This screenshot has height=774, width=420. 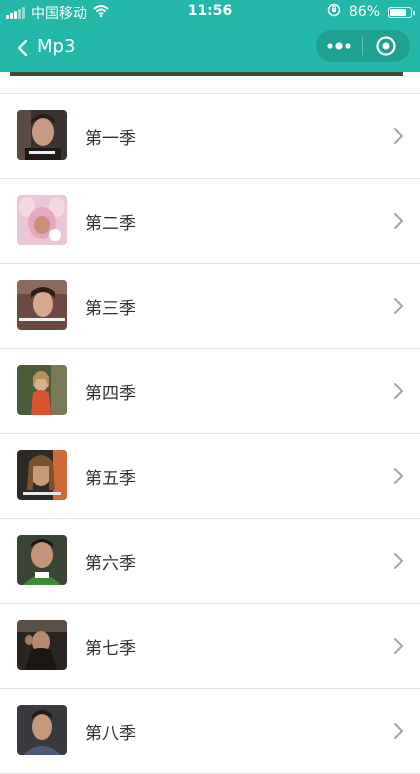 I want to click on banner-image-edge, so click(x=206, y=74).